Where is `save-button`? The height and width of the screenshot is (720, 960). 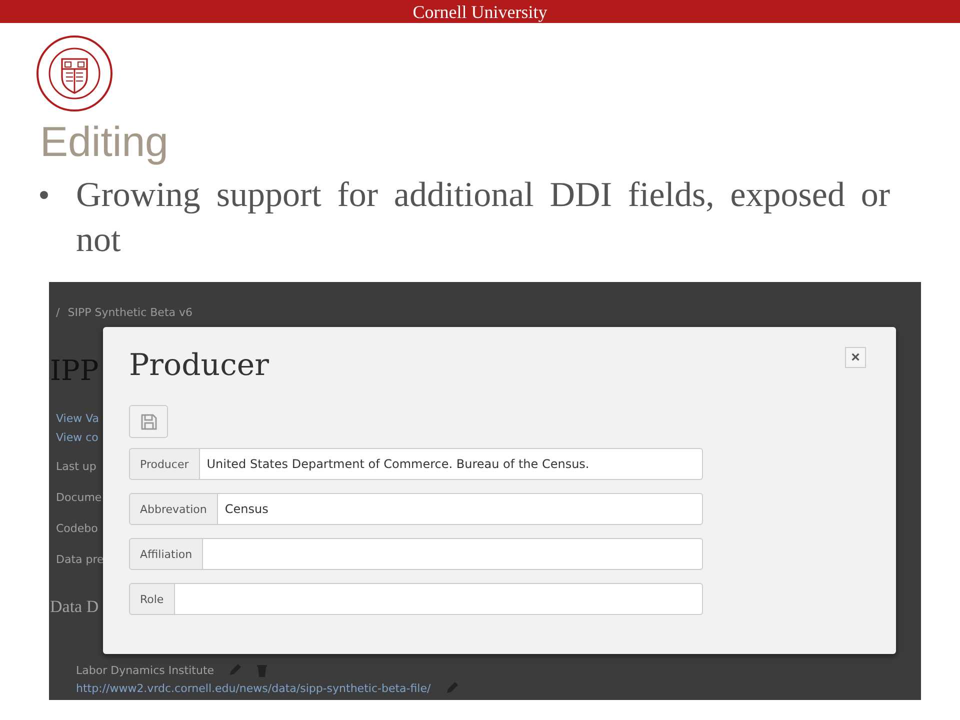 save-button is located at coordinates (148, 421).